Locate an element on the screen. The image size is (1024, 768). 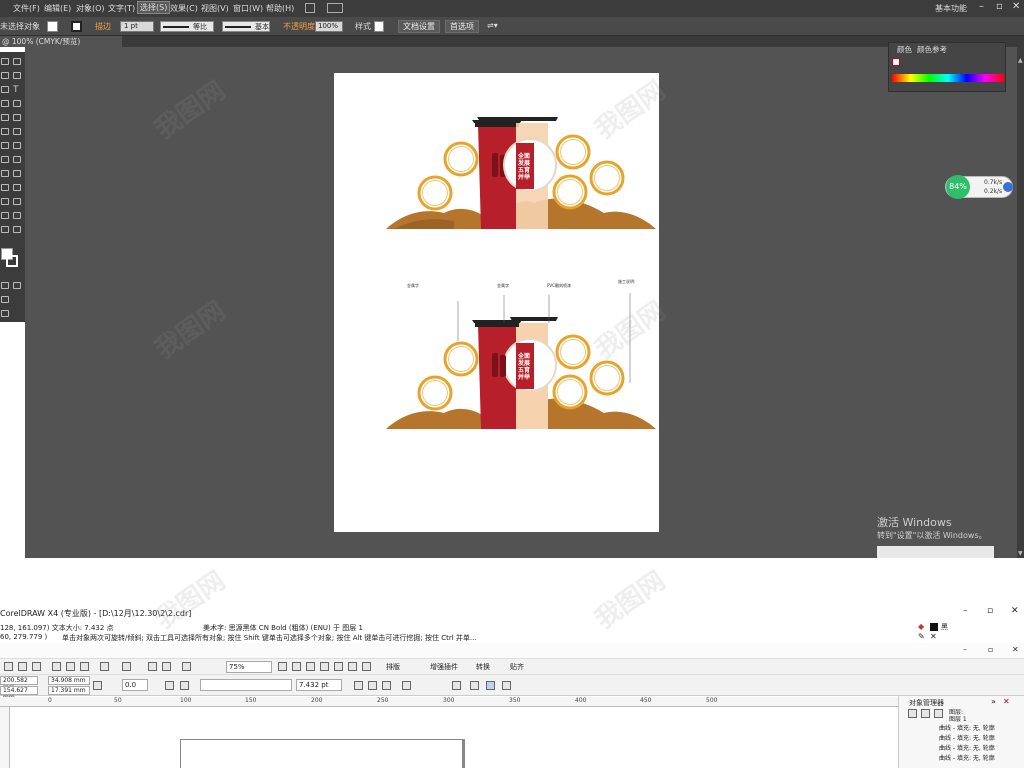
artboard-tool-icon is located at coordinates (5, 215).